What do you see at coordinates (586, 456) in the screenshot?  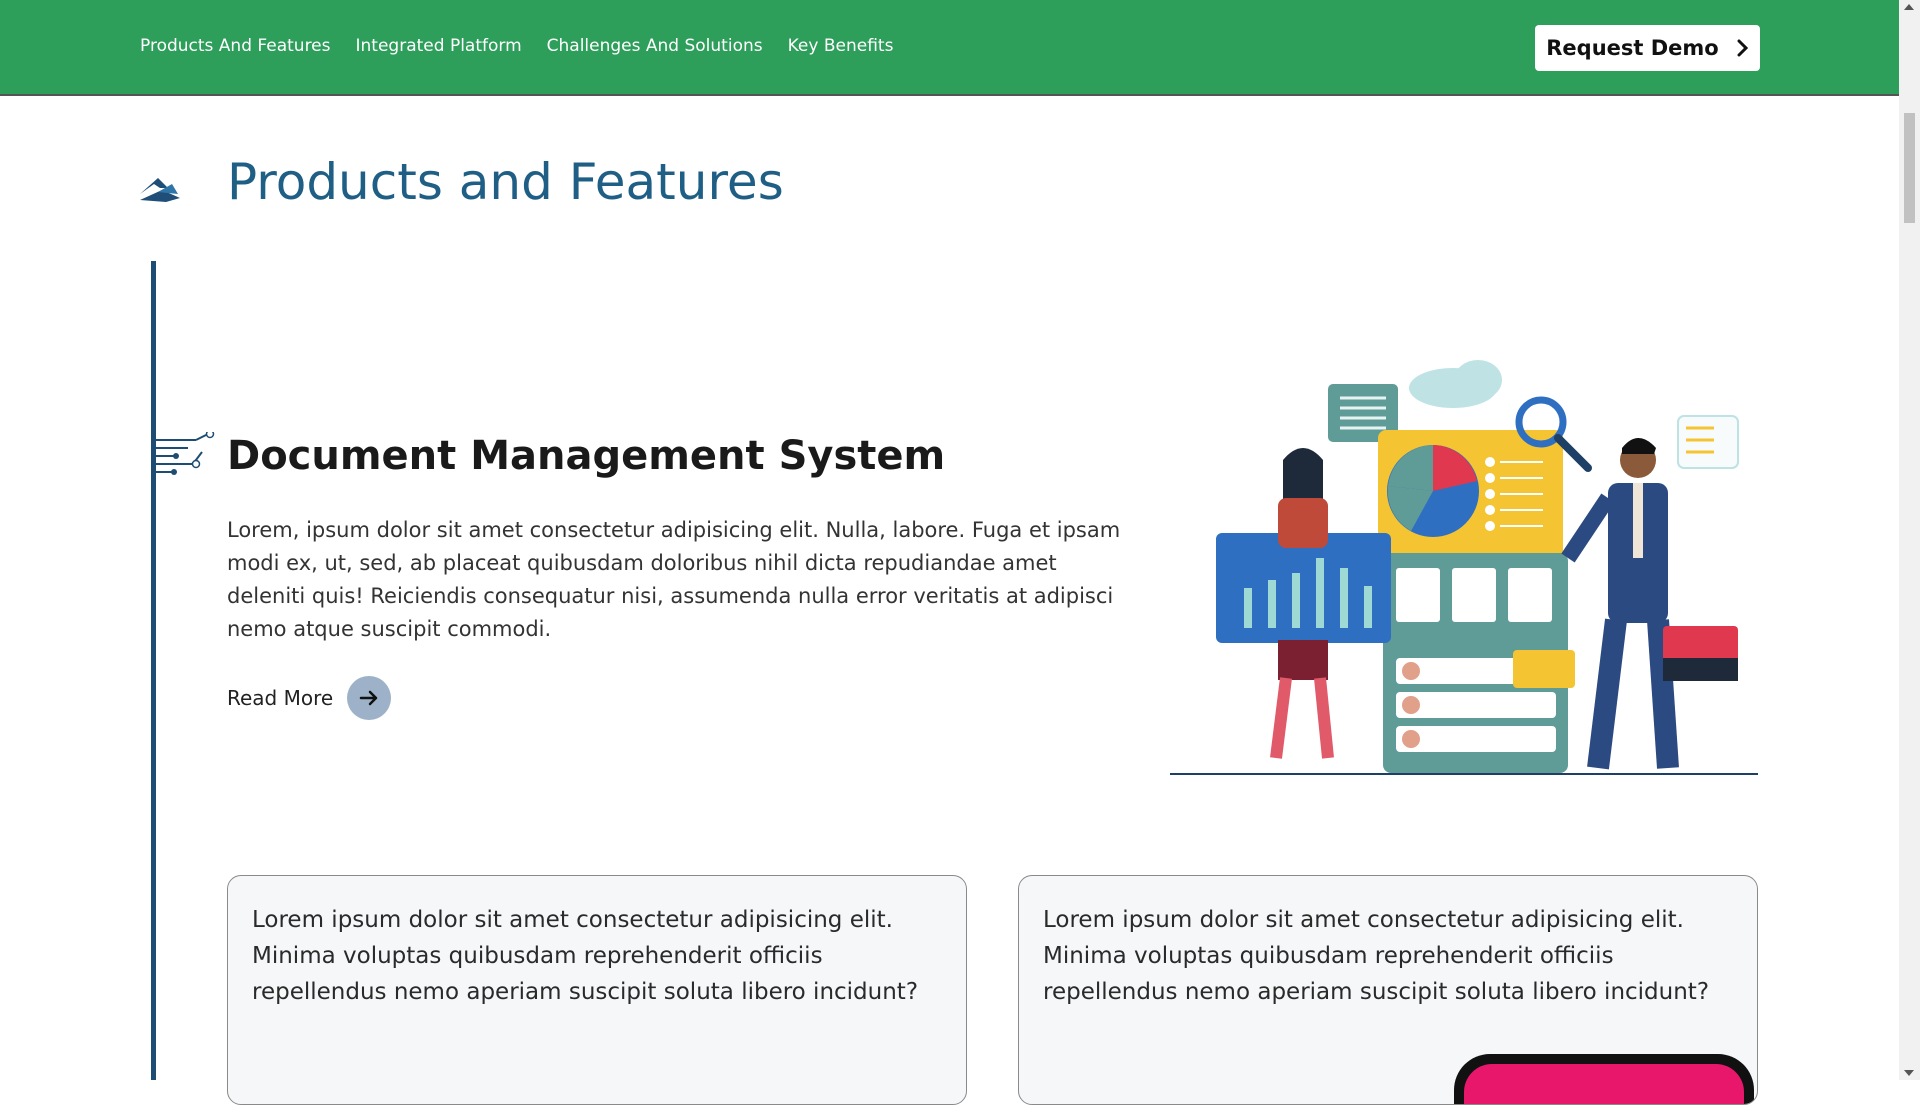 I see `feature-title: Document Management System` at bounding box center [586, 456].